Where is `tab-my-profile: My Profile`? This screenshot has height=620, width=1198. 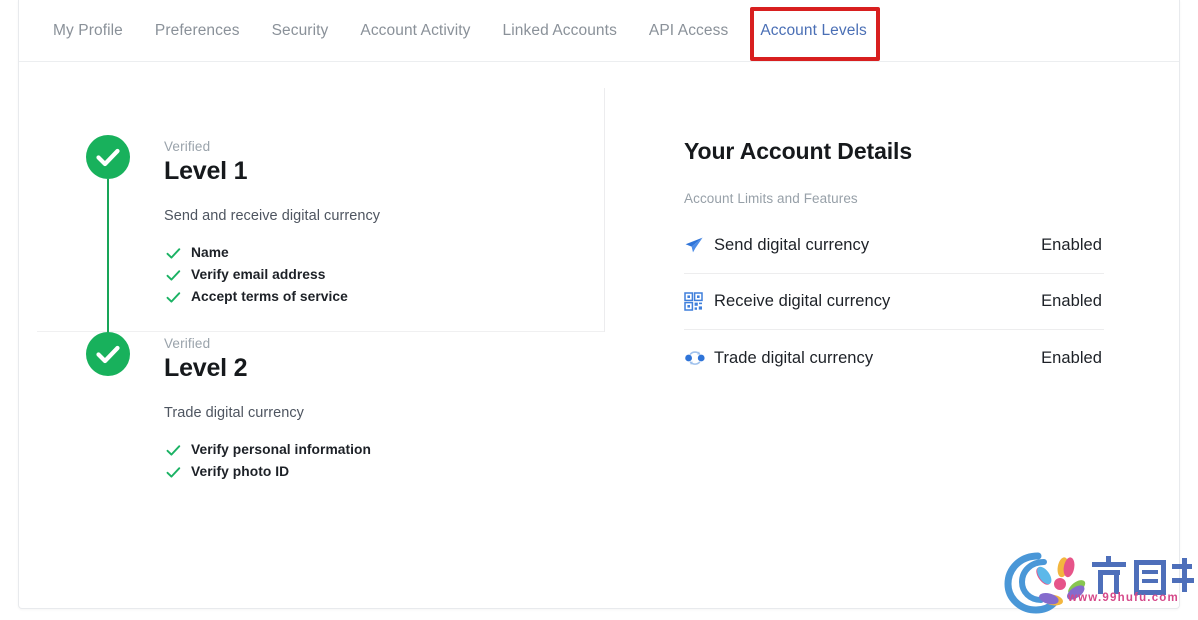
tab-my-profile: My Profile is located at coordinates (88, 30).